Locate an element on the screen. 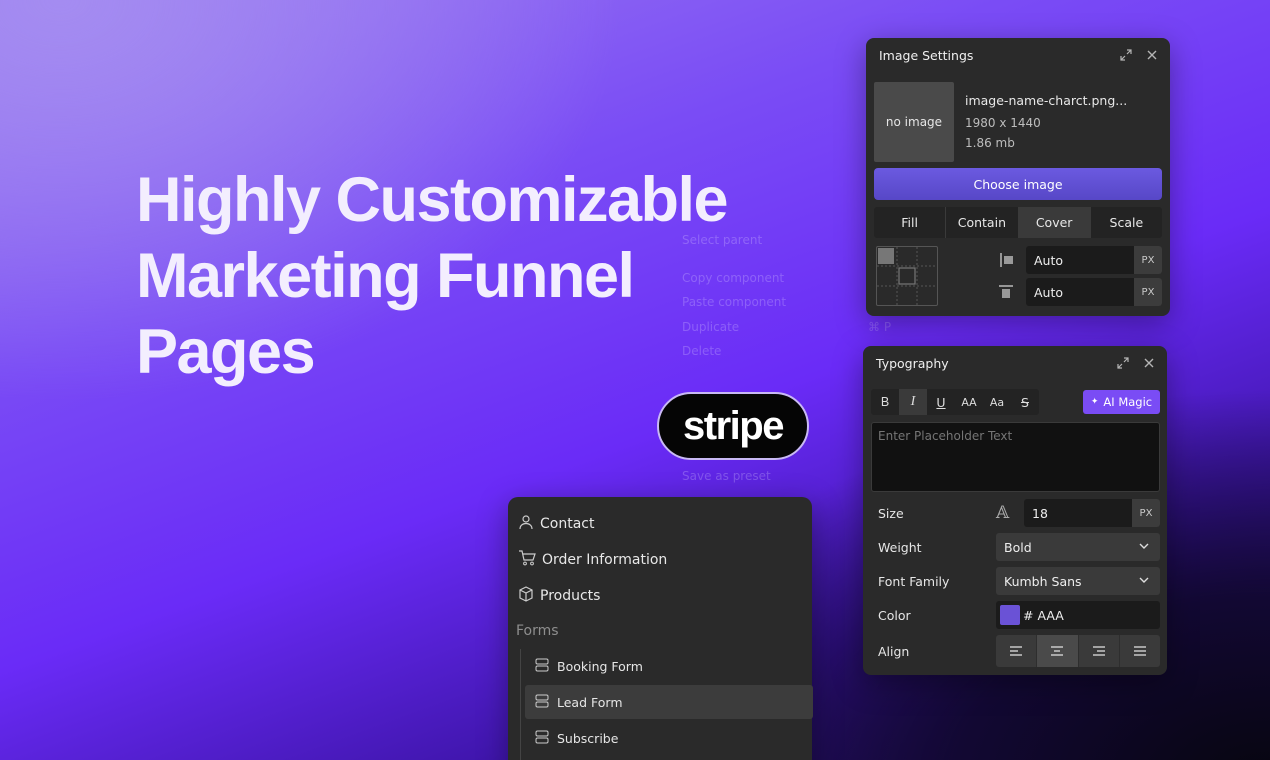 The image size is (1270, 760). nav-item-products: Products is located at coordinates (559, 596).